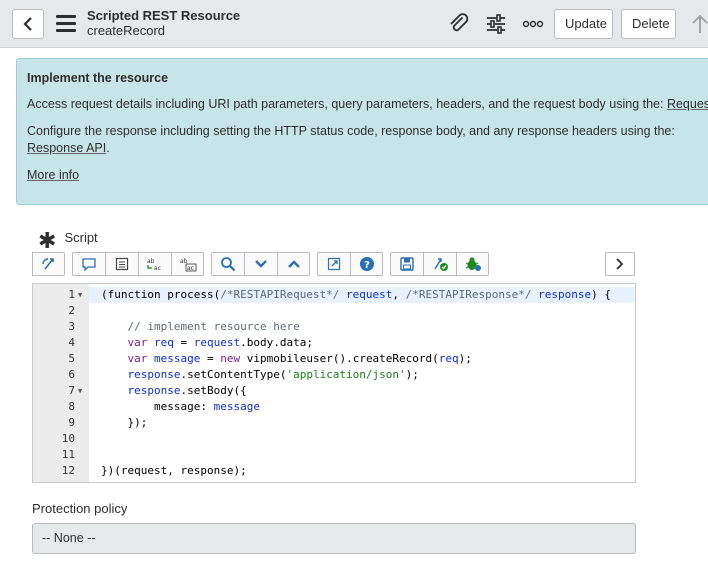 The width and height of the screenshot is (708, 561). I want to click on line-number: 3, so click(71, 326).